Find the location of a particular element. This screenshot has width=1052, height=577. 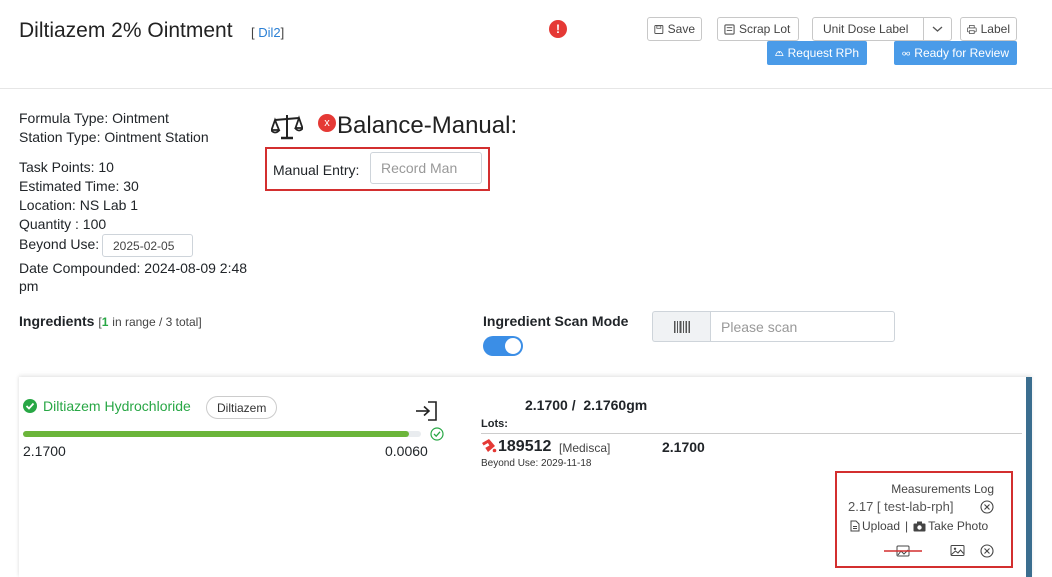

pharmacist-icon is located at coordinates (779, 53).